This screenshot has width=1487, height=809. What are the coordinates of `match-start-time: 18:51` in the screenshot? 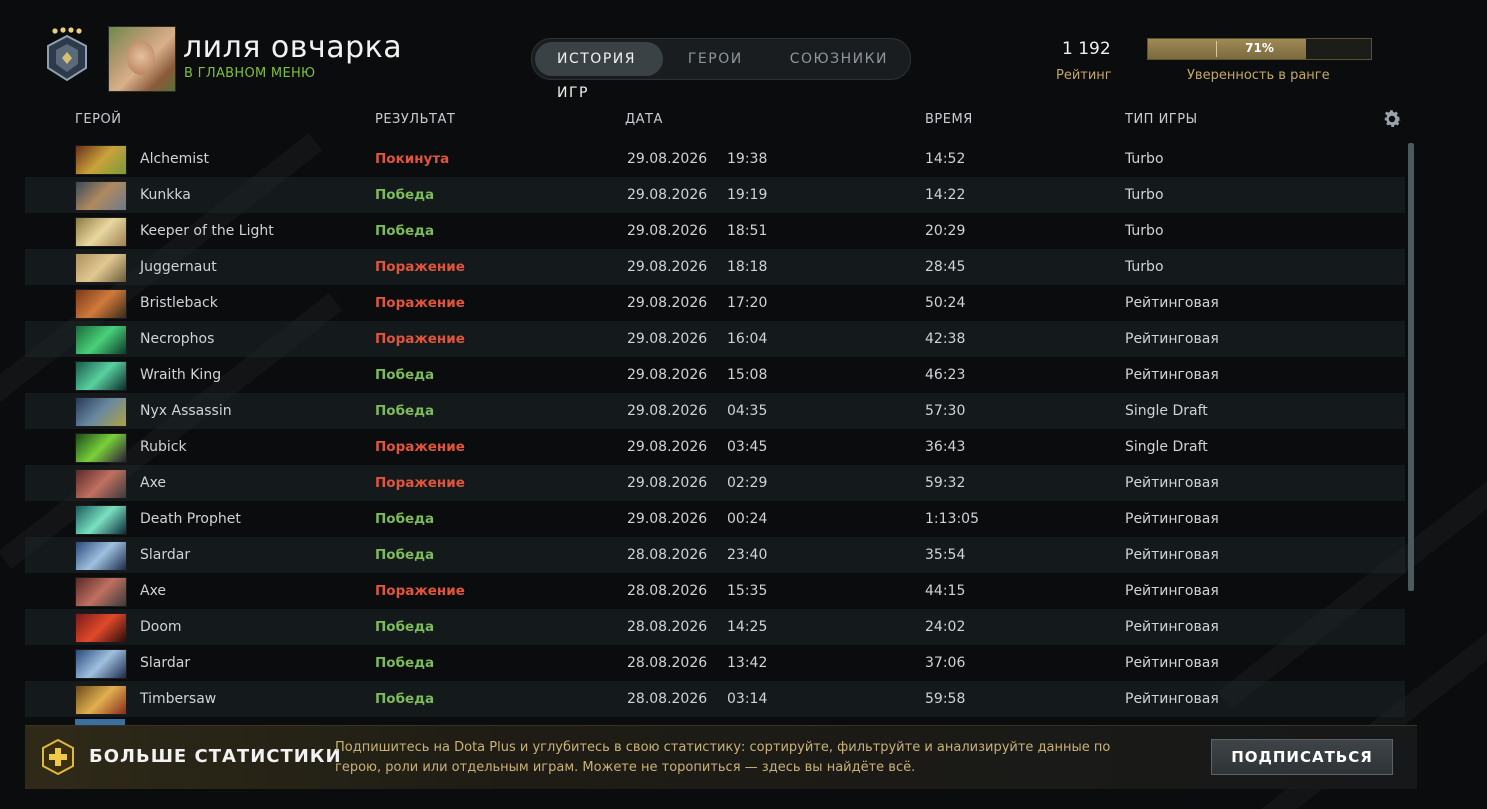 It's located at (747, 231).